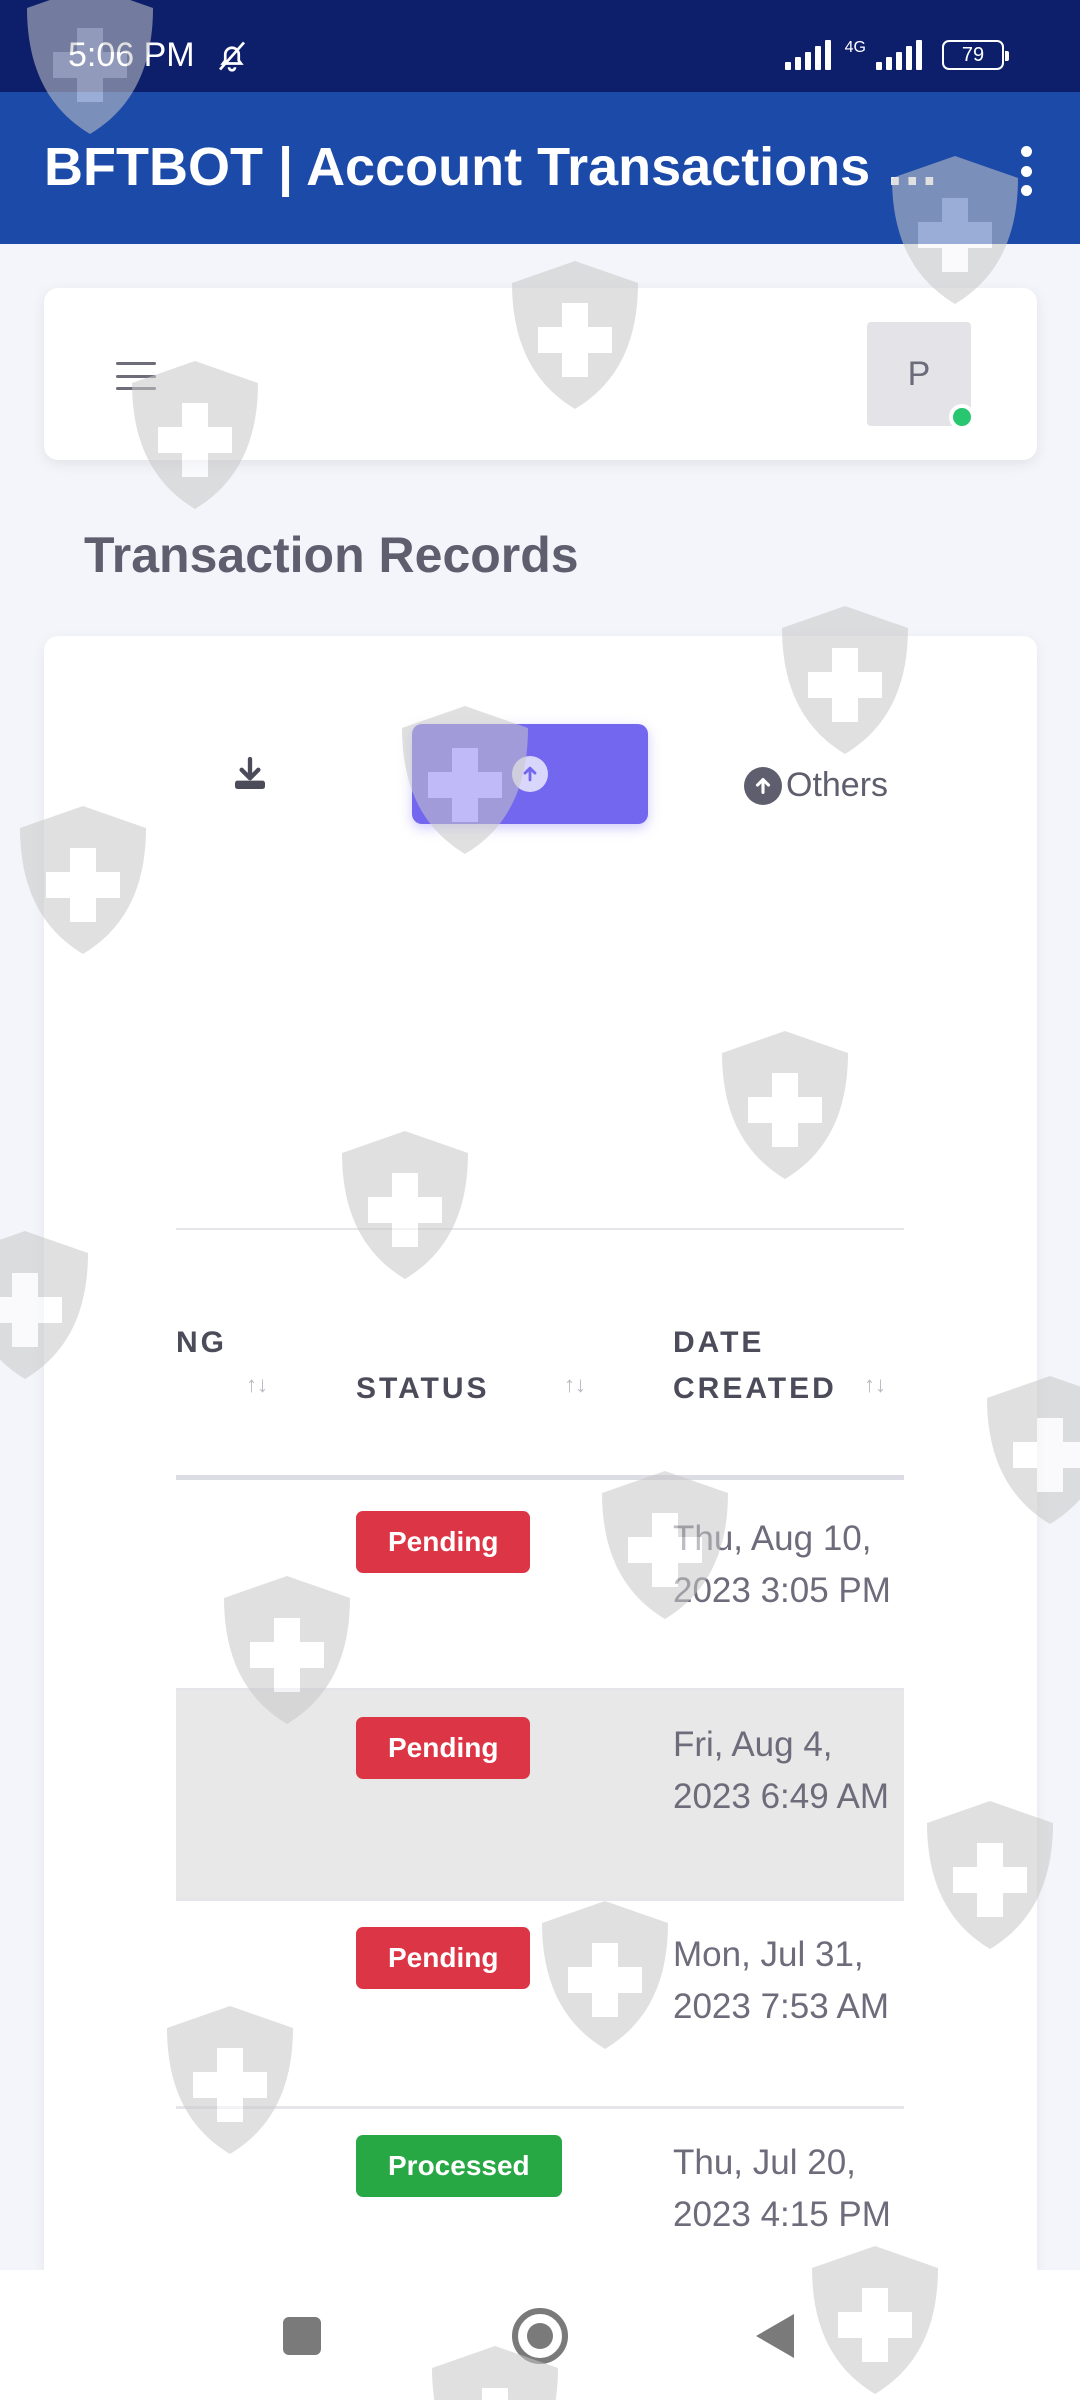 The height and width of the screenshot is (2400, 1080). What do you see at coordinates (540, 2005) in the screenshot?
I see `table-row: Pending Mon, Jul 31, 2023 7:53 AM` at bounding box center [540, 2005].